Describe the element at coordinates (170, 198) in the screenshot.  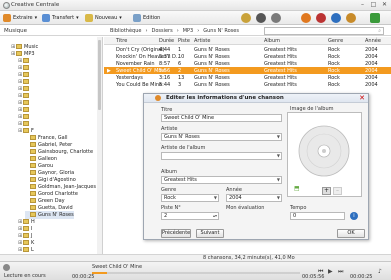
I see `genre-value: Rock` at that location.